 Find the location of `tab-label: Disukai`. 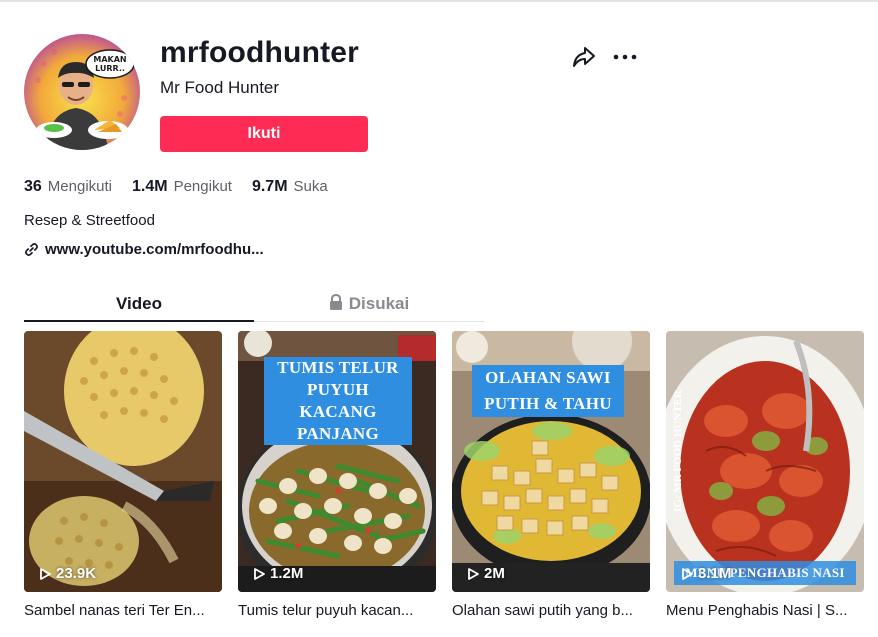

tab-label: Disukai is located at coordinates (379, 303).